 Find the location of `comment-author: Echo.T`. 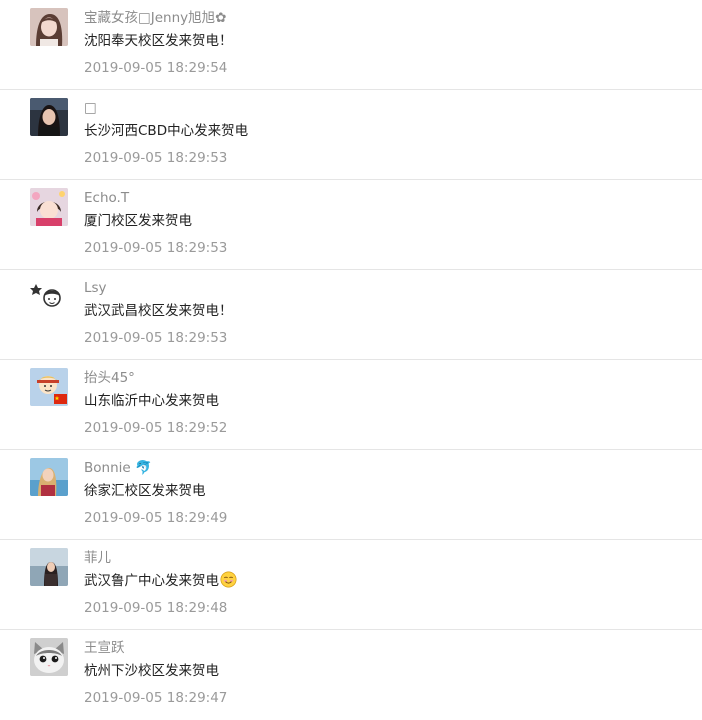

comment-author: Echo.T is located at coordinates (106, 198).